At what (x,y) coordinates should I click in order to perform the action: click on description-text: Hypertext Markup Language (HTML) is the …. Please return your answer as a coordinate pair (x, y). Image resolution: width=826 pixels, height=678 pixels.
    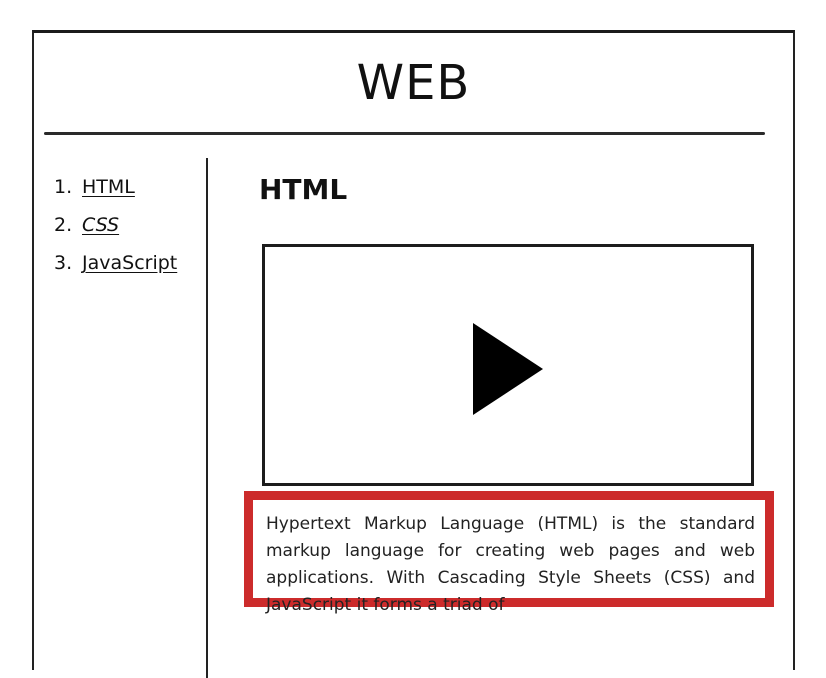
    Looking at the image, I should click on (510, 564).